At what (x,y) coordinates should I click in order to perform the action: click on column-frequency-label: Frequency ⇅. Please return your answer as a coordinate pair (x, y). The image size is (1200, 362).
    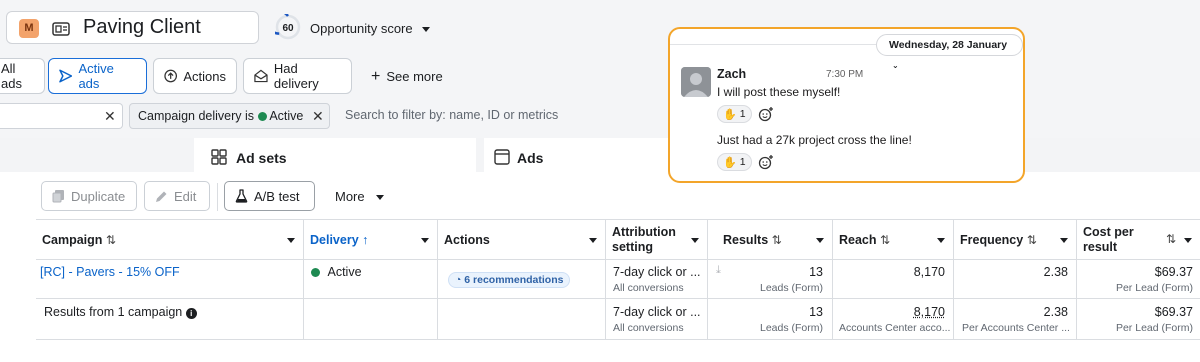
    Looking at the image, I should click on (998, 240).